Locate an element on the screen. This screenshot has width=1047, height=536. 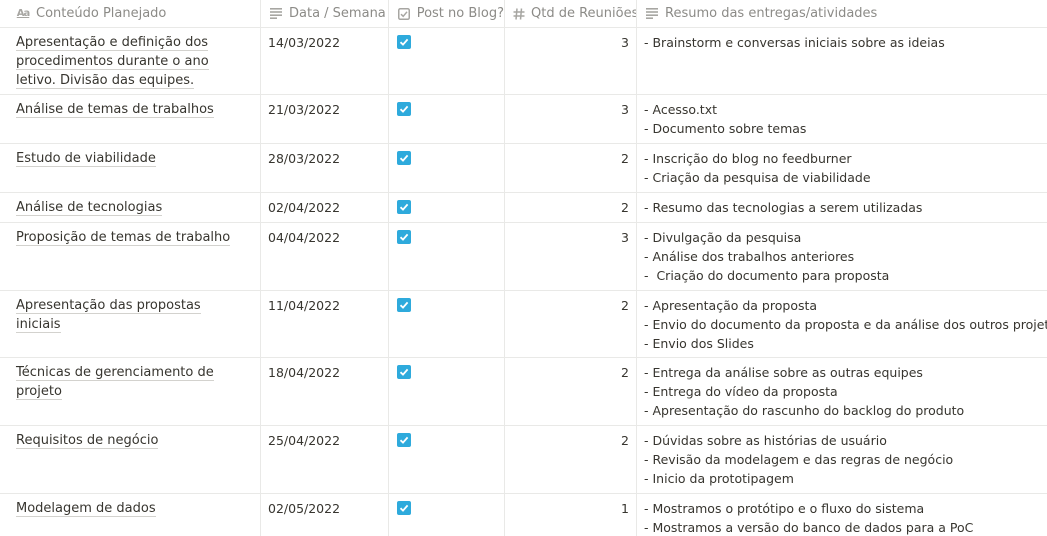
resumo-line: - Envio dos Slides is located at coordinates (699, 343).